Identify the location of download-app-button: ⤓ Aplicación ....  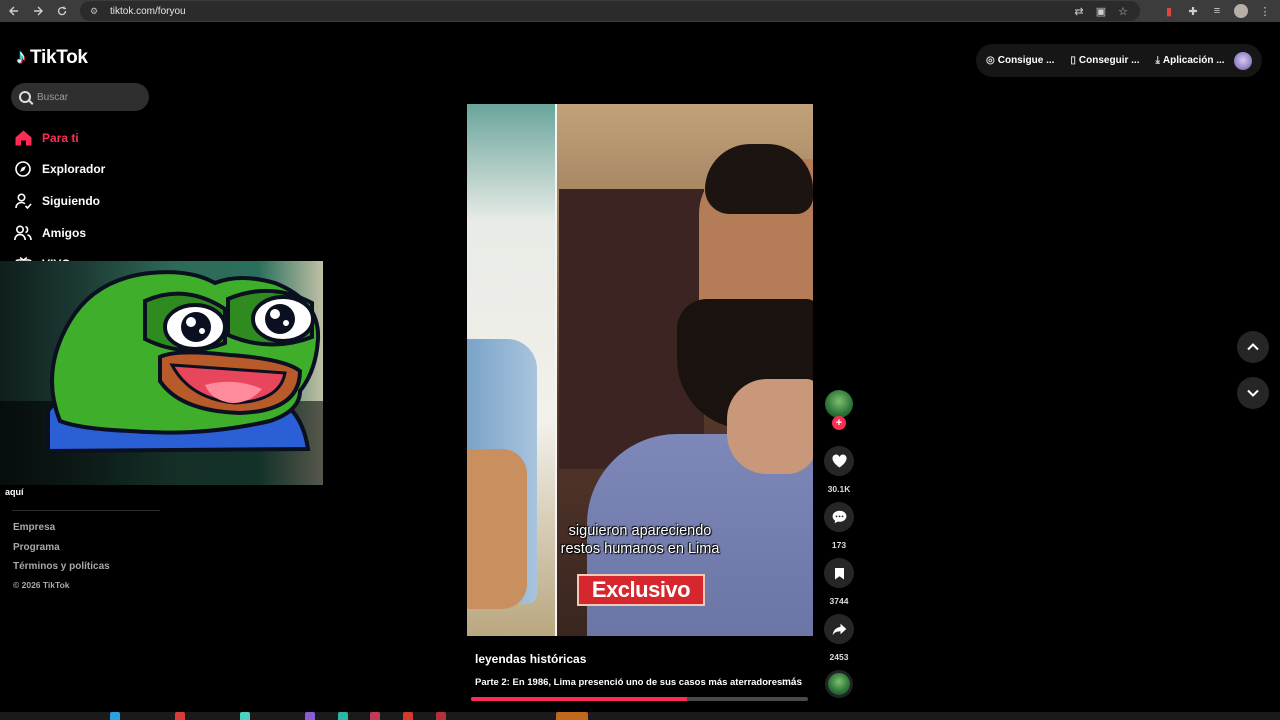
(1189, 60).